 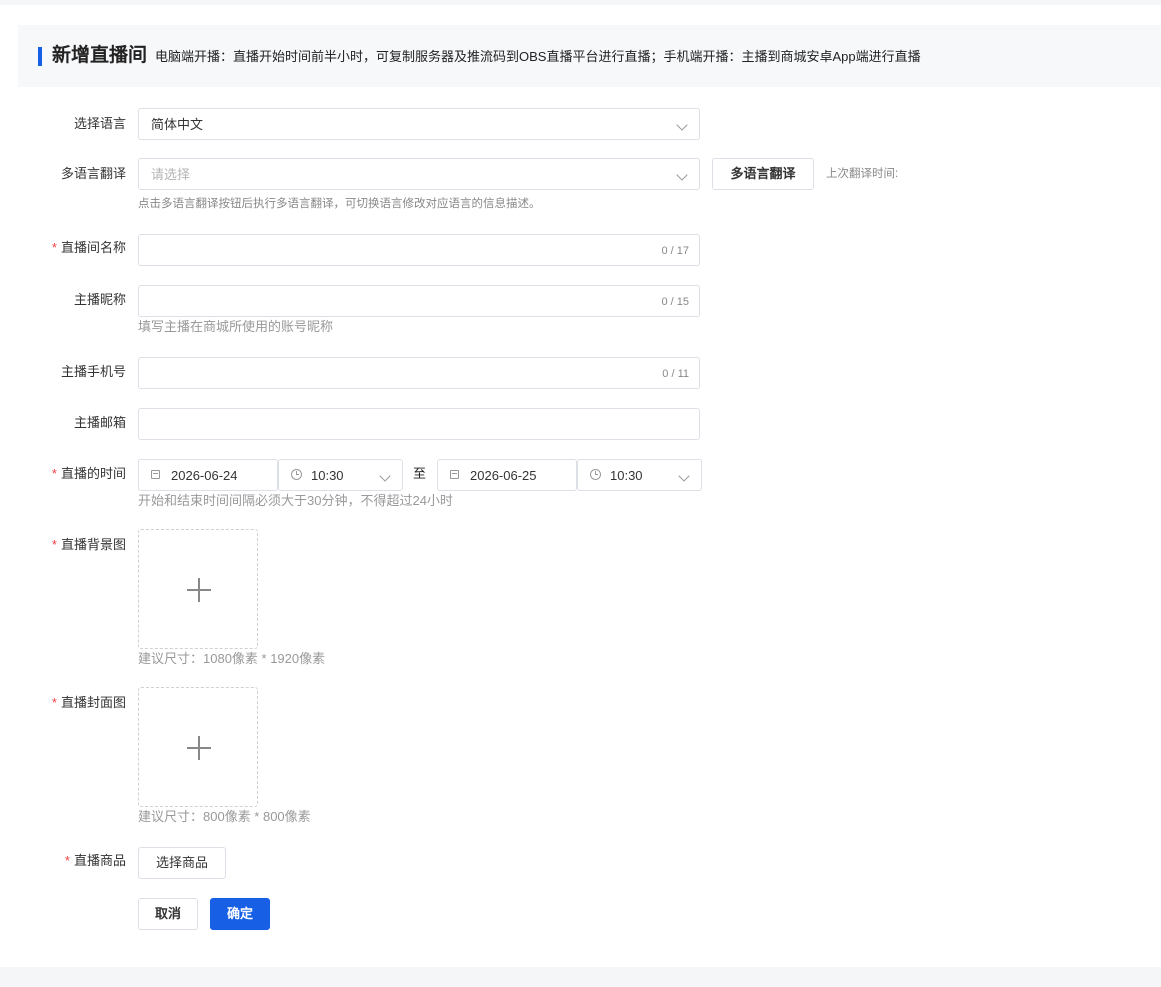 What do you see at coordinates (93, 371) in the screenshot?
I see `host-phone-label: 主播手机号` at bounding box center [93, 371].